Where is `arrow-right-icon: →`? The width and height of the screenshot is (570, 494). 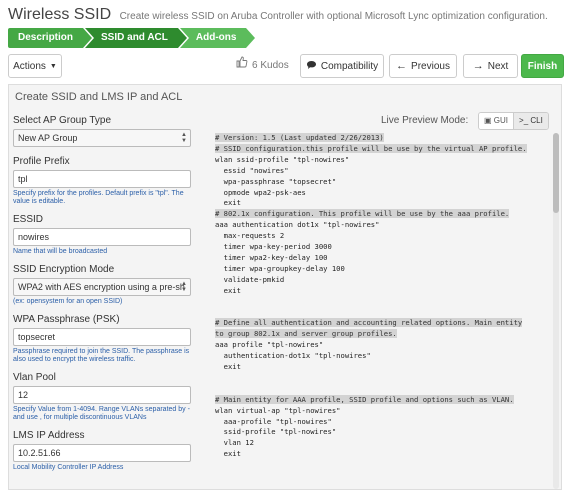
arrow-right-icon: → is located at coordinates (478, 66).